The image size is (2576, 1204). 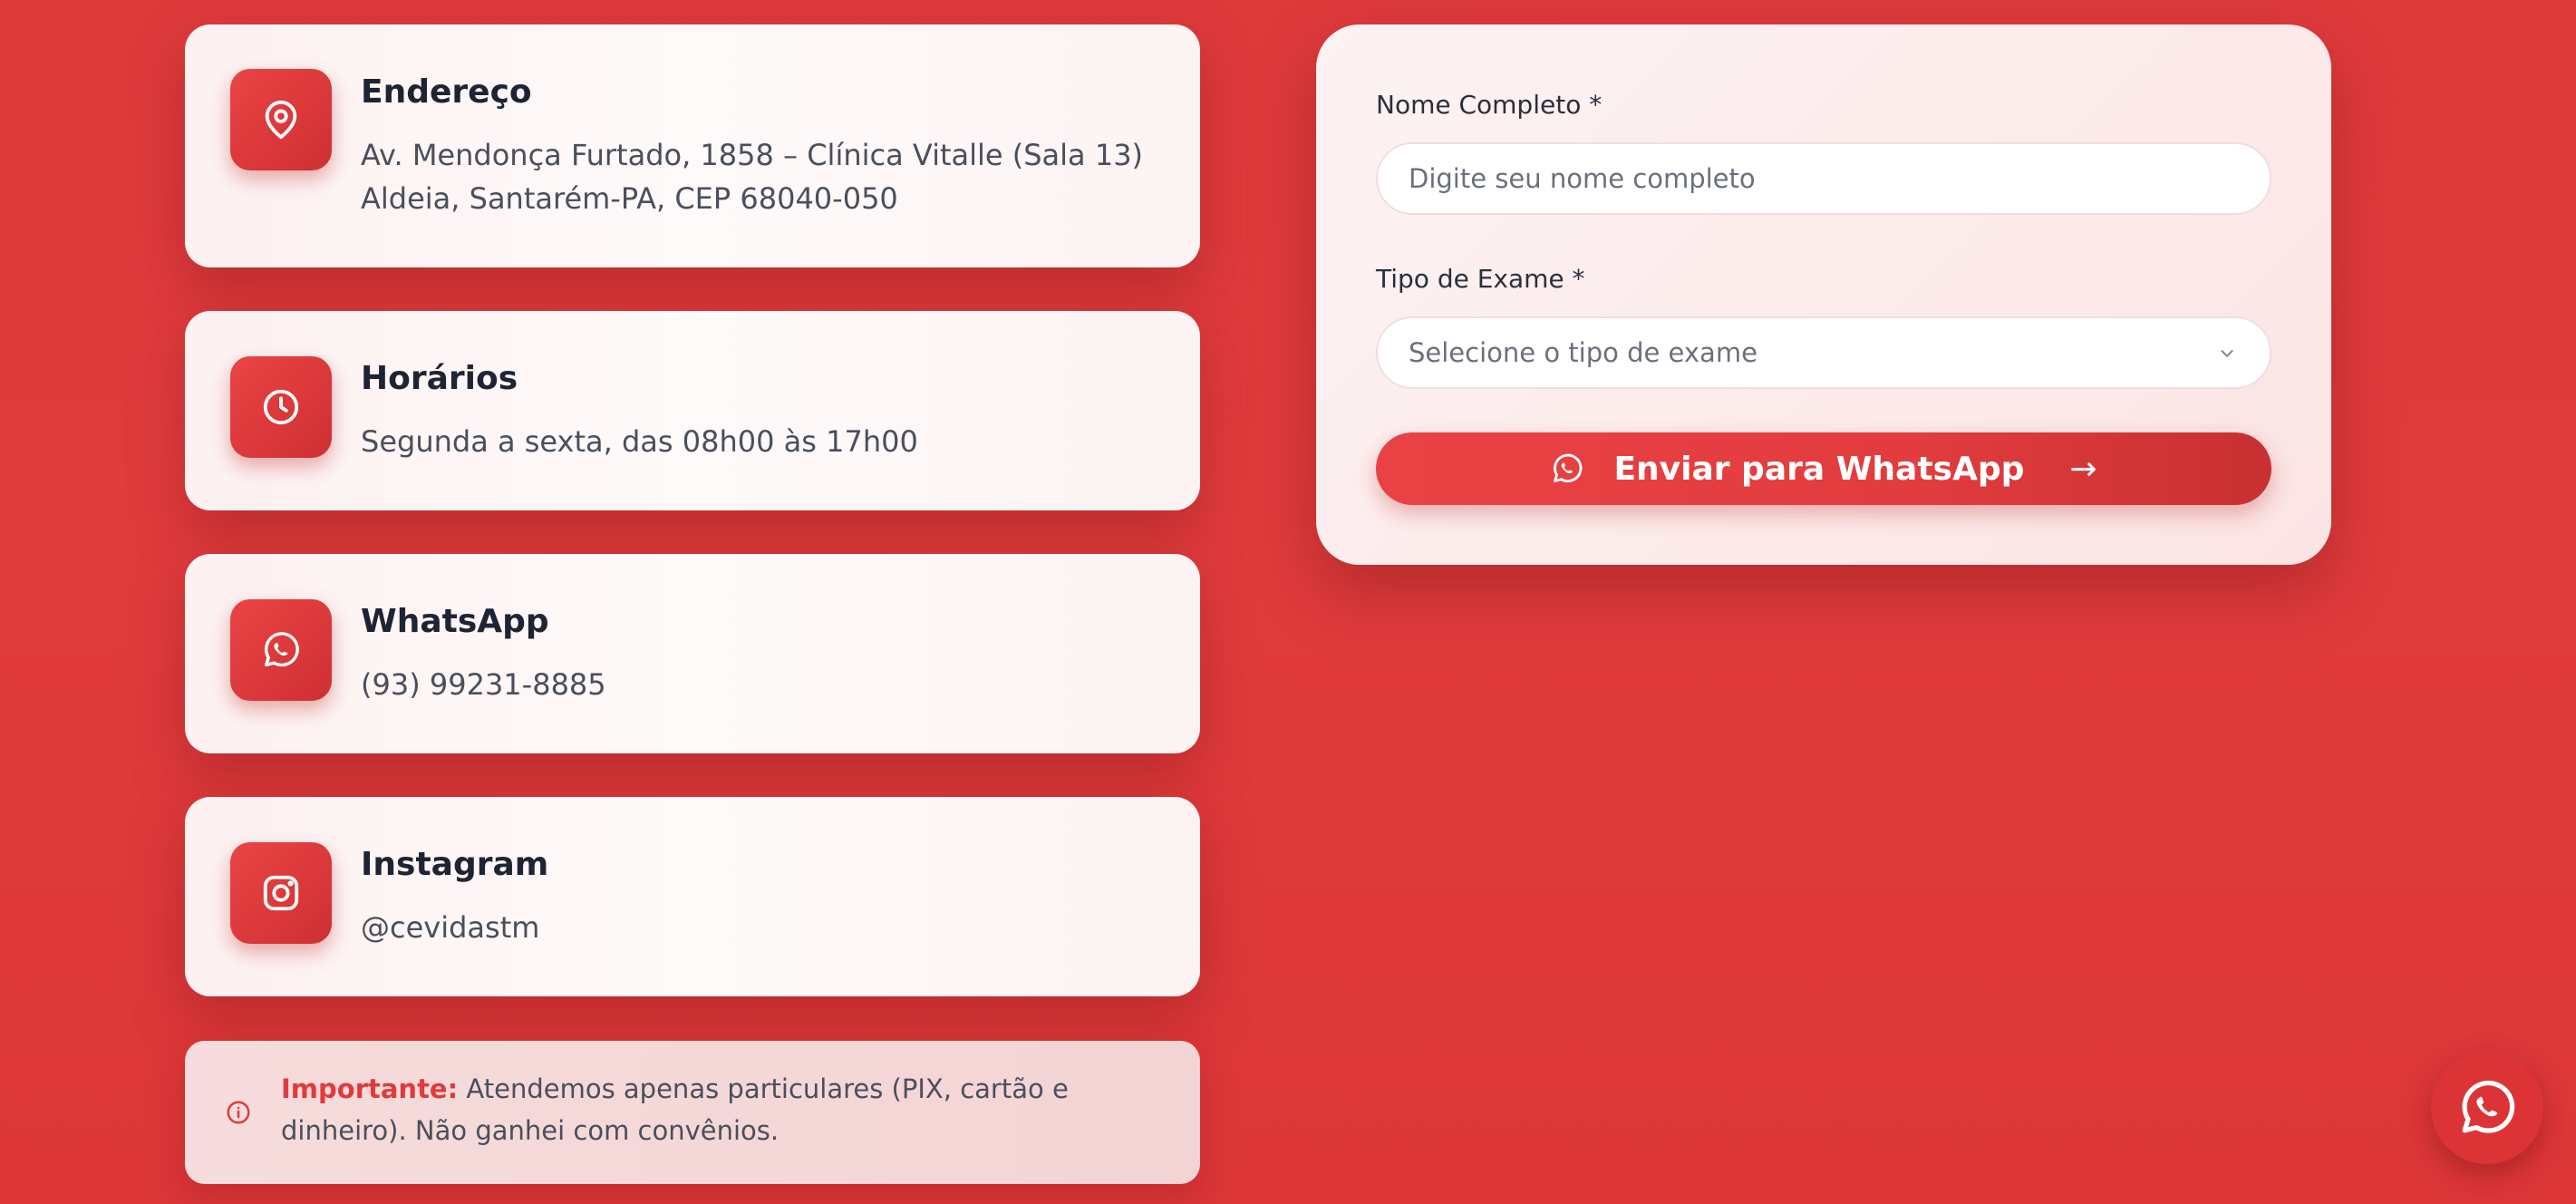 I want to click on whatsapp-icon-box, so click(x=281, y=650).